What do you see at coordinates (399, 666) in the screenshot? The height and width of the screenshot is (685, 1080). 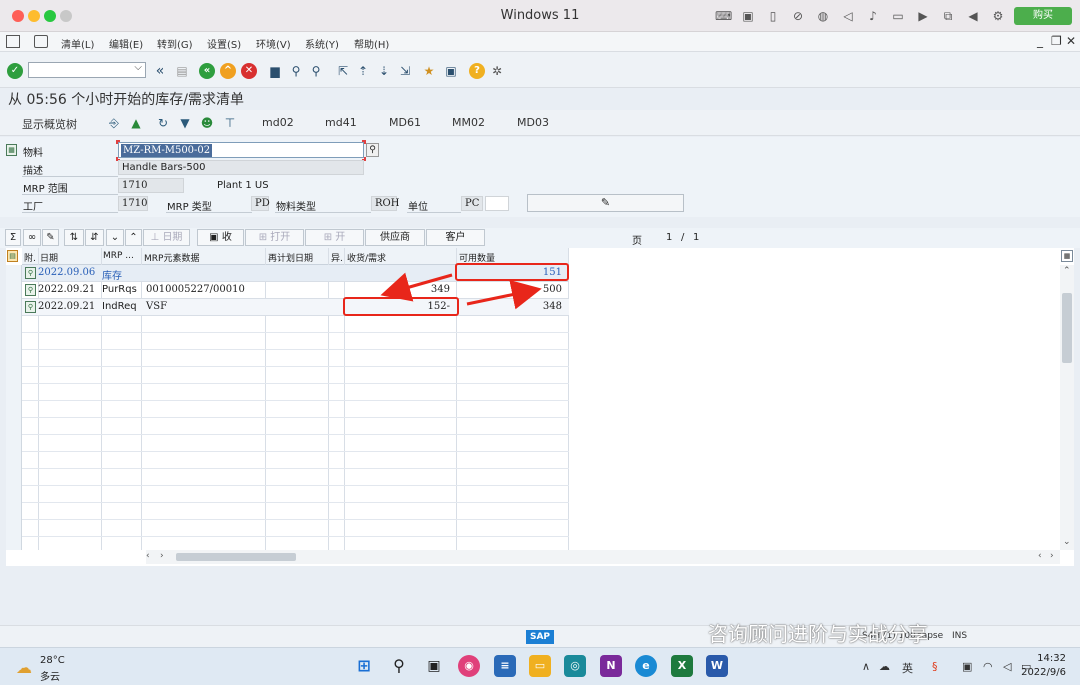 I see `search-icon: ⚲` at bounding box center [399, 666].